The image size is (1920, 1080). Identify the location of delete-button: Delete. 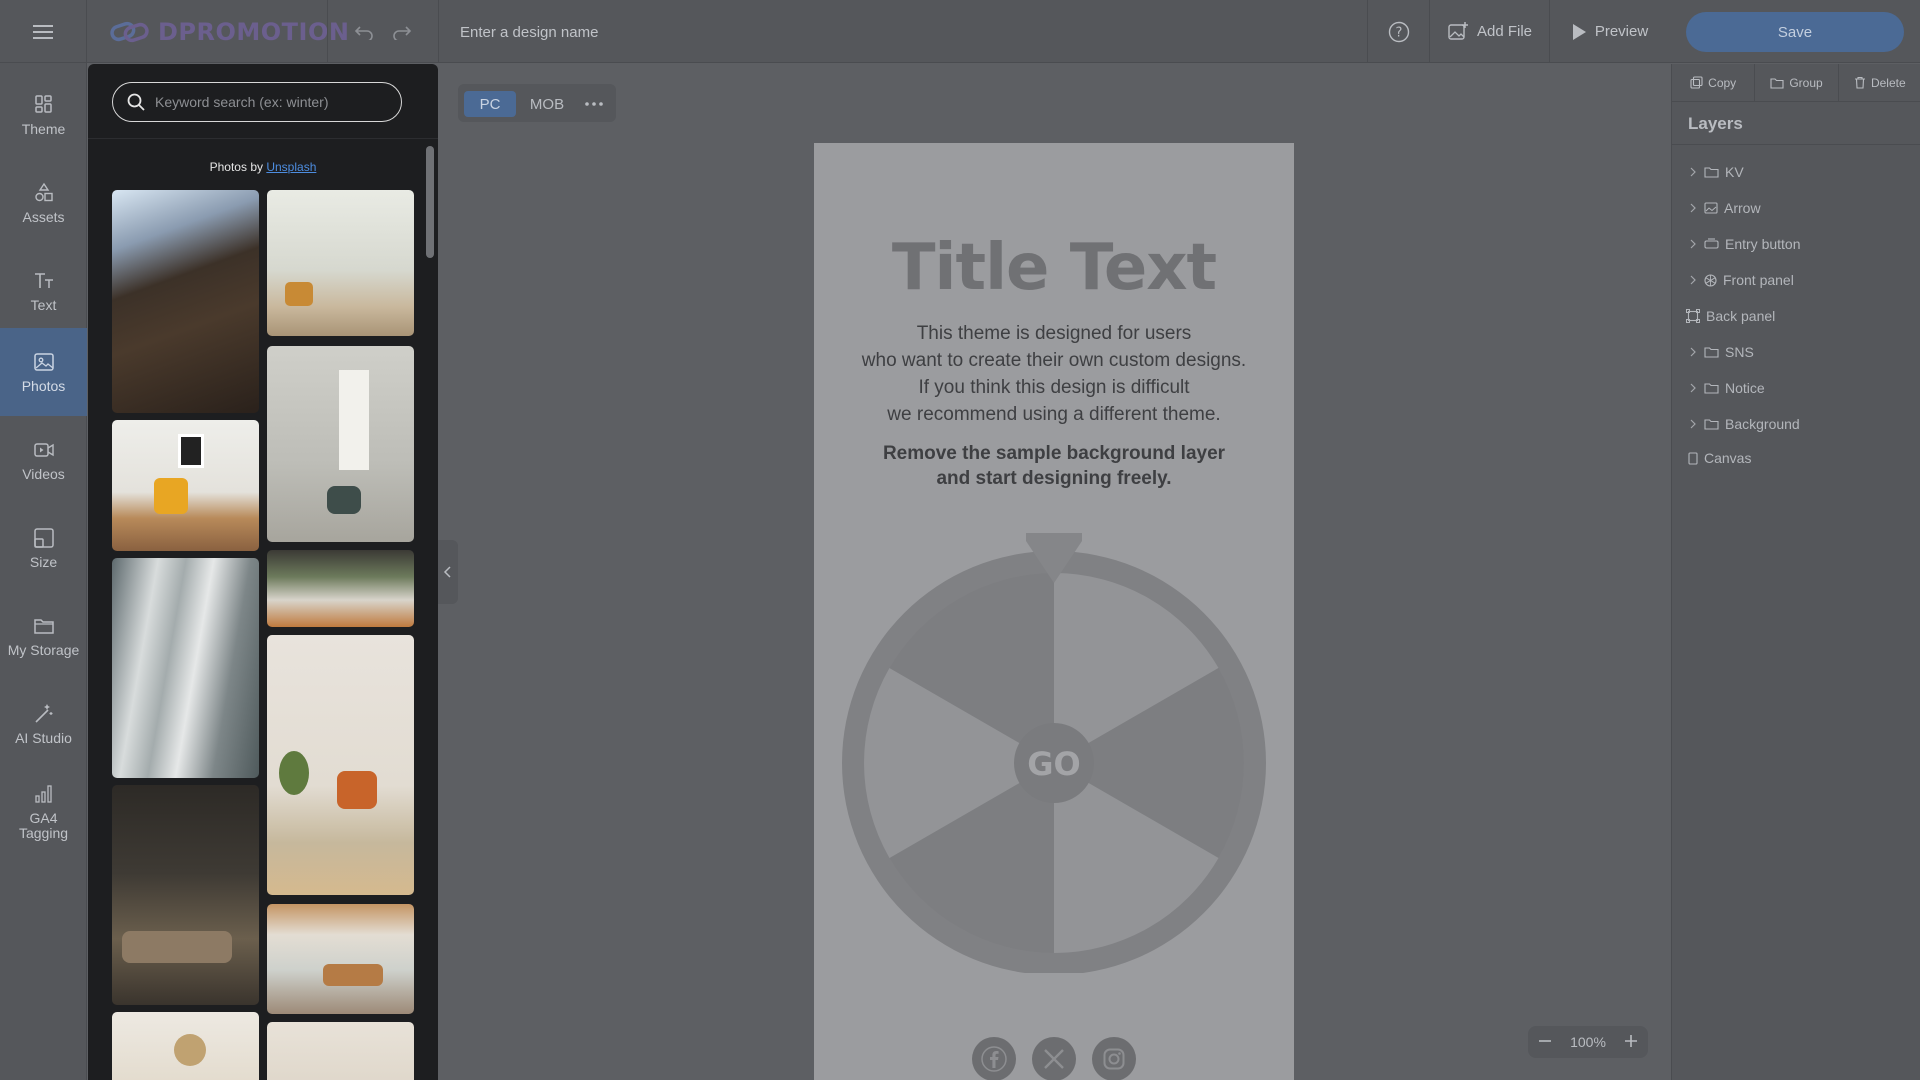
(1879, 82).